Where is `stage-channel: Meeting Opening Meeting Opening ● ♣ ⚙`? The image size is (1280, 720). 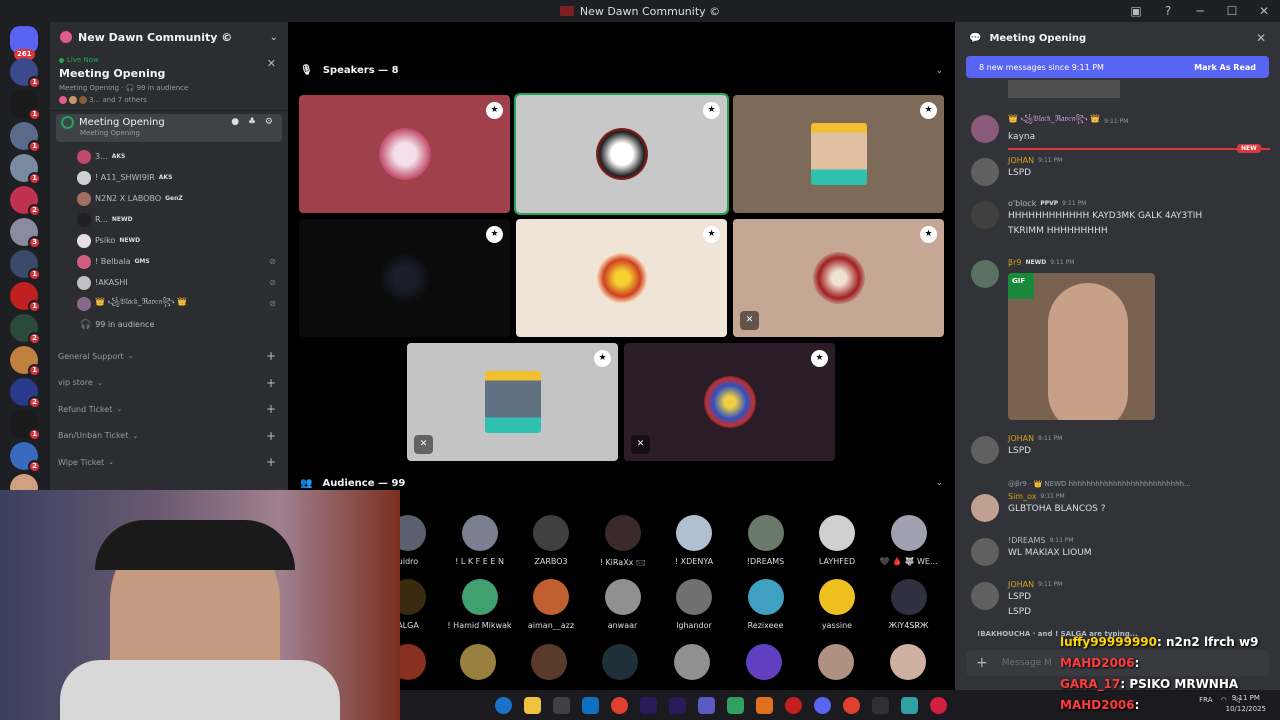 stage-channel: Meeting Opening Meeting Opening ● ♣ ⚙ is located at coordinates (169, 128).